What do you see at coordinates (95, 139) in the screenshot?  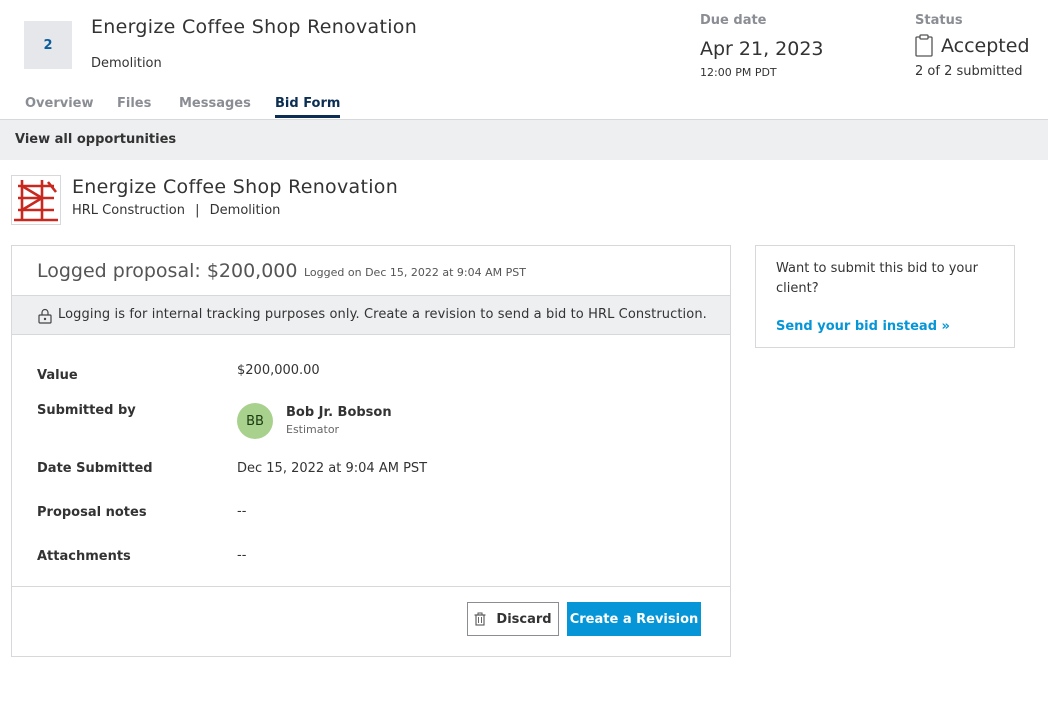 I see `view-all-opportunities-link: View all opportunities` at bounding box center [95, 139].